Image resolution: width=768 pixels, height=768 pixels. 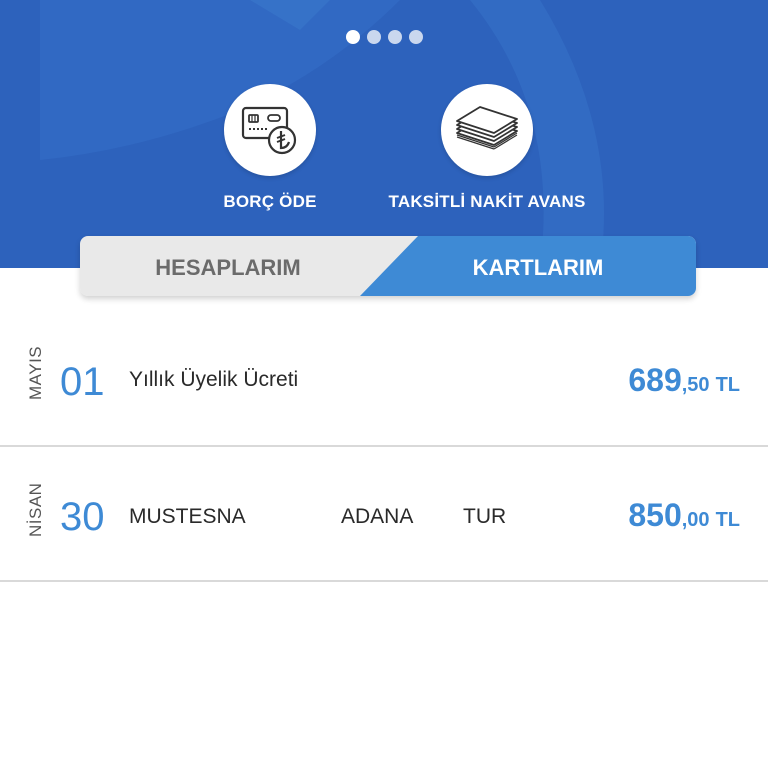 I want to click on transaction-description: MUSTESNA, so click(x=187, y=516).